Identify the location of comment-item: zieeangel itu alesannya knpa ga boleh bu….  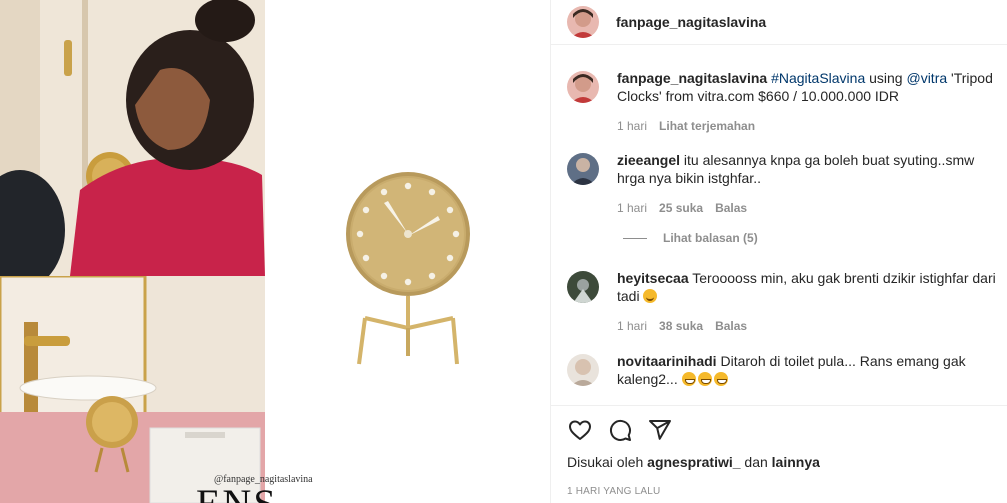
(782, 184).